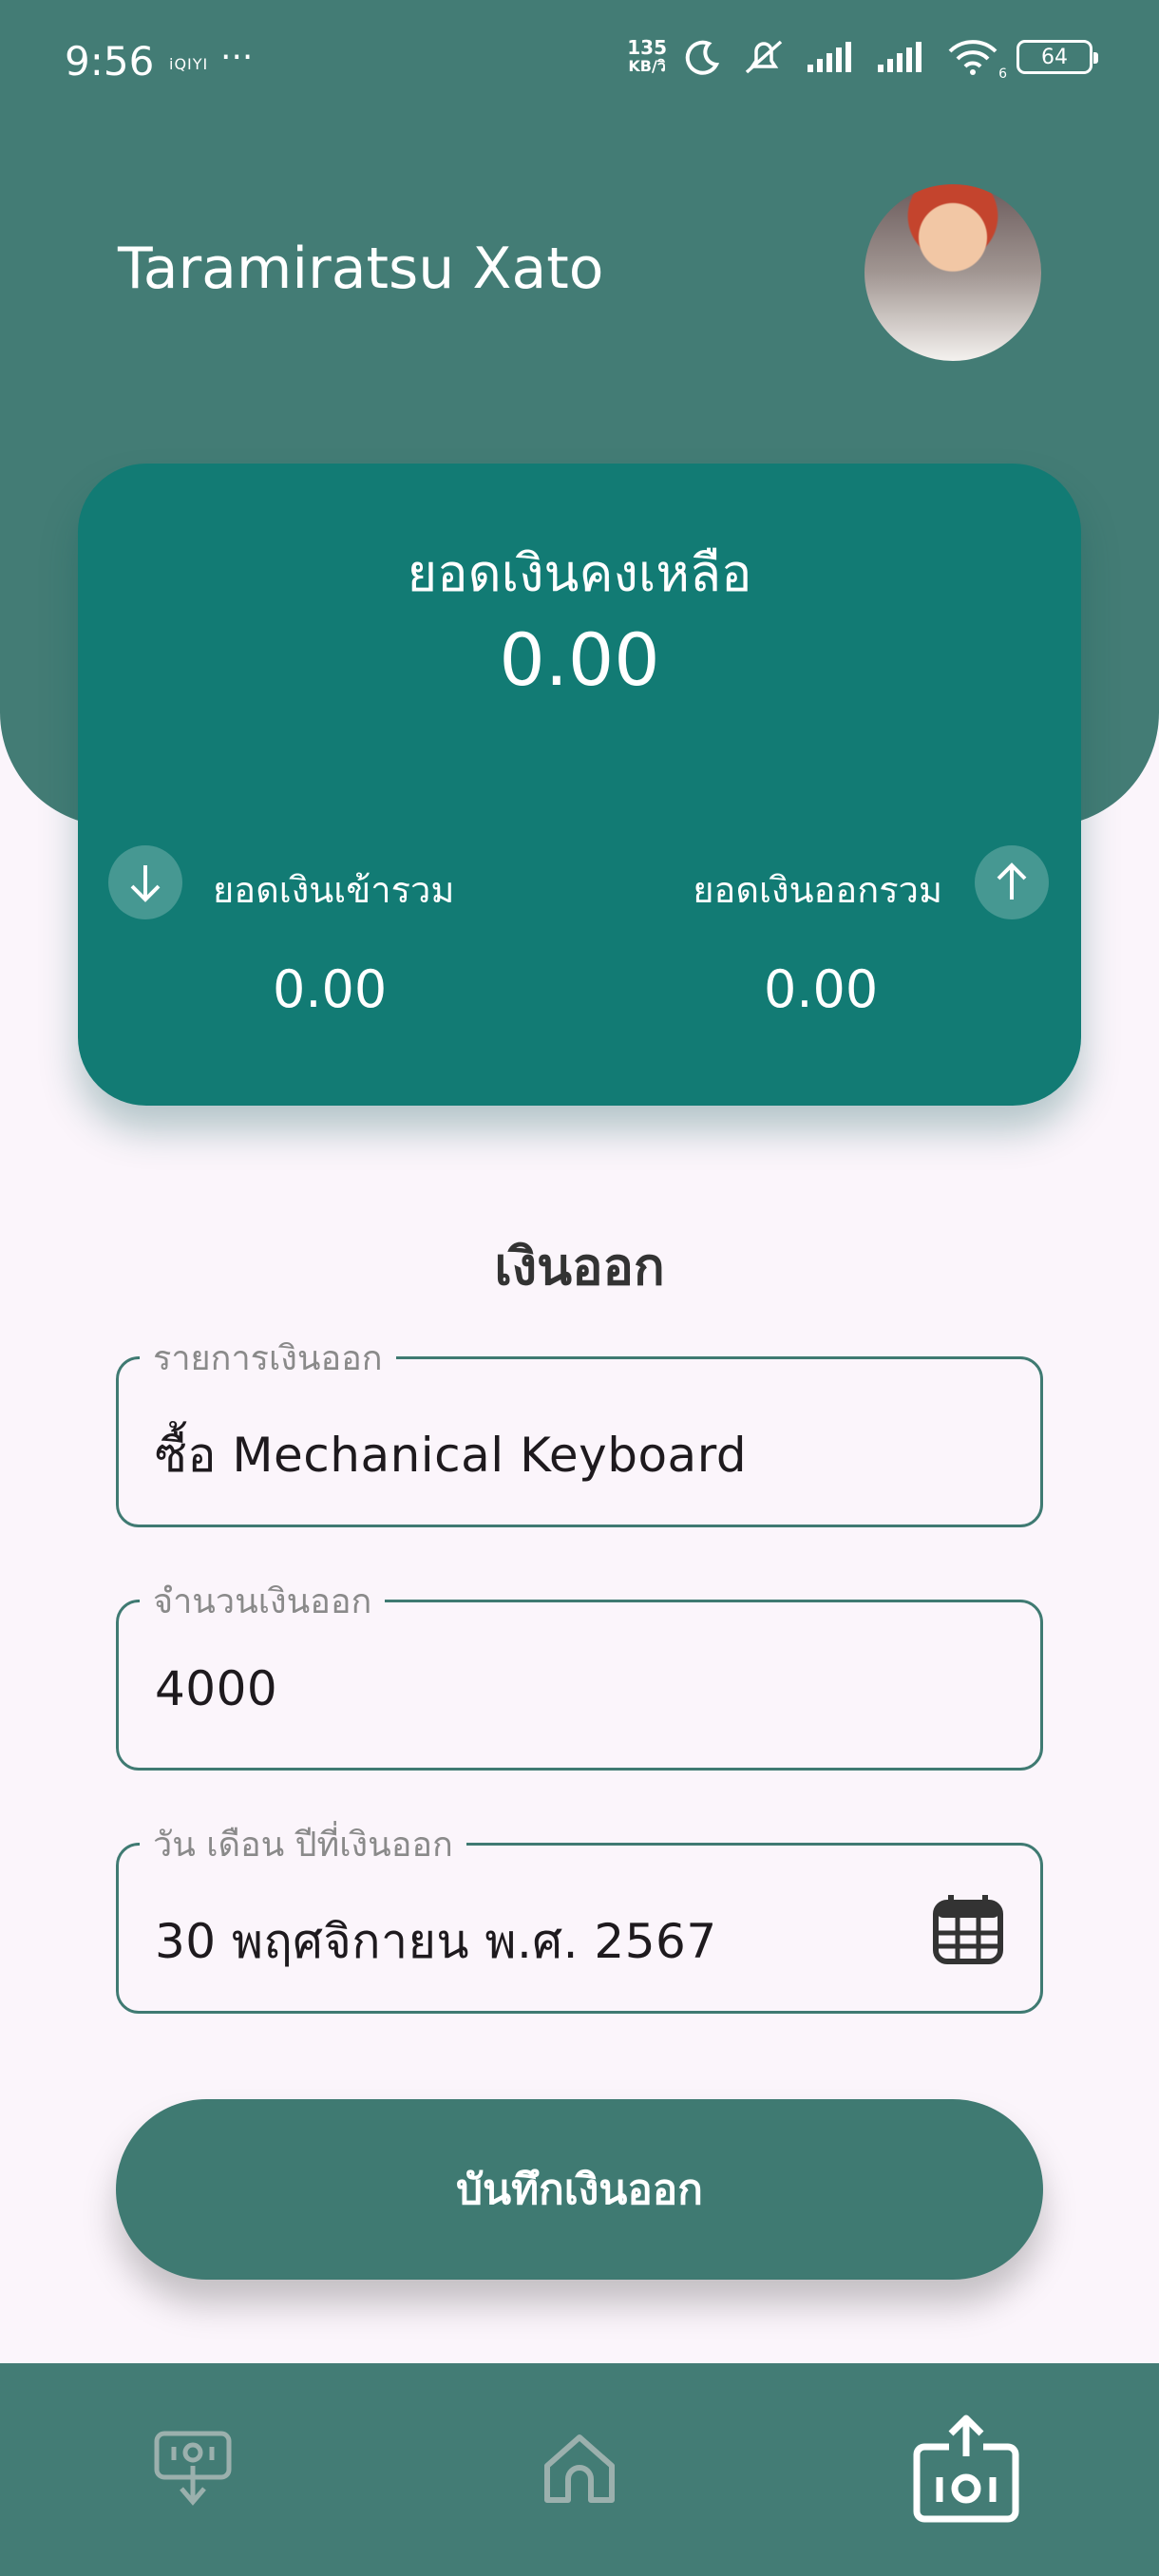 This screenshot has height=2576, width=1159. I want to click on expense-amount-input: 4000, so click(216, 1688).